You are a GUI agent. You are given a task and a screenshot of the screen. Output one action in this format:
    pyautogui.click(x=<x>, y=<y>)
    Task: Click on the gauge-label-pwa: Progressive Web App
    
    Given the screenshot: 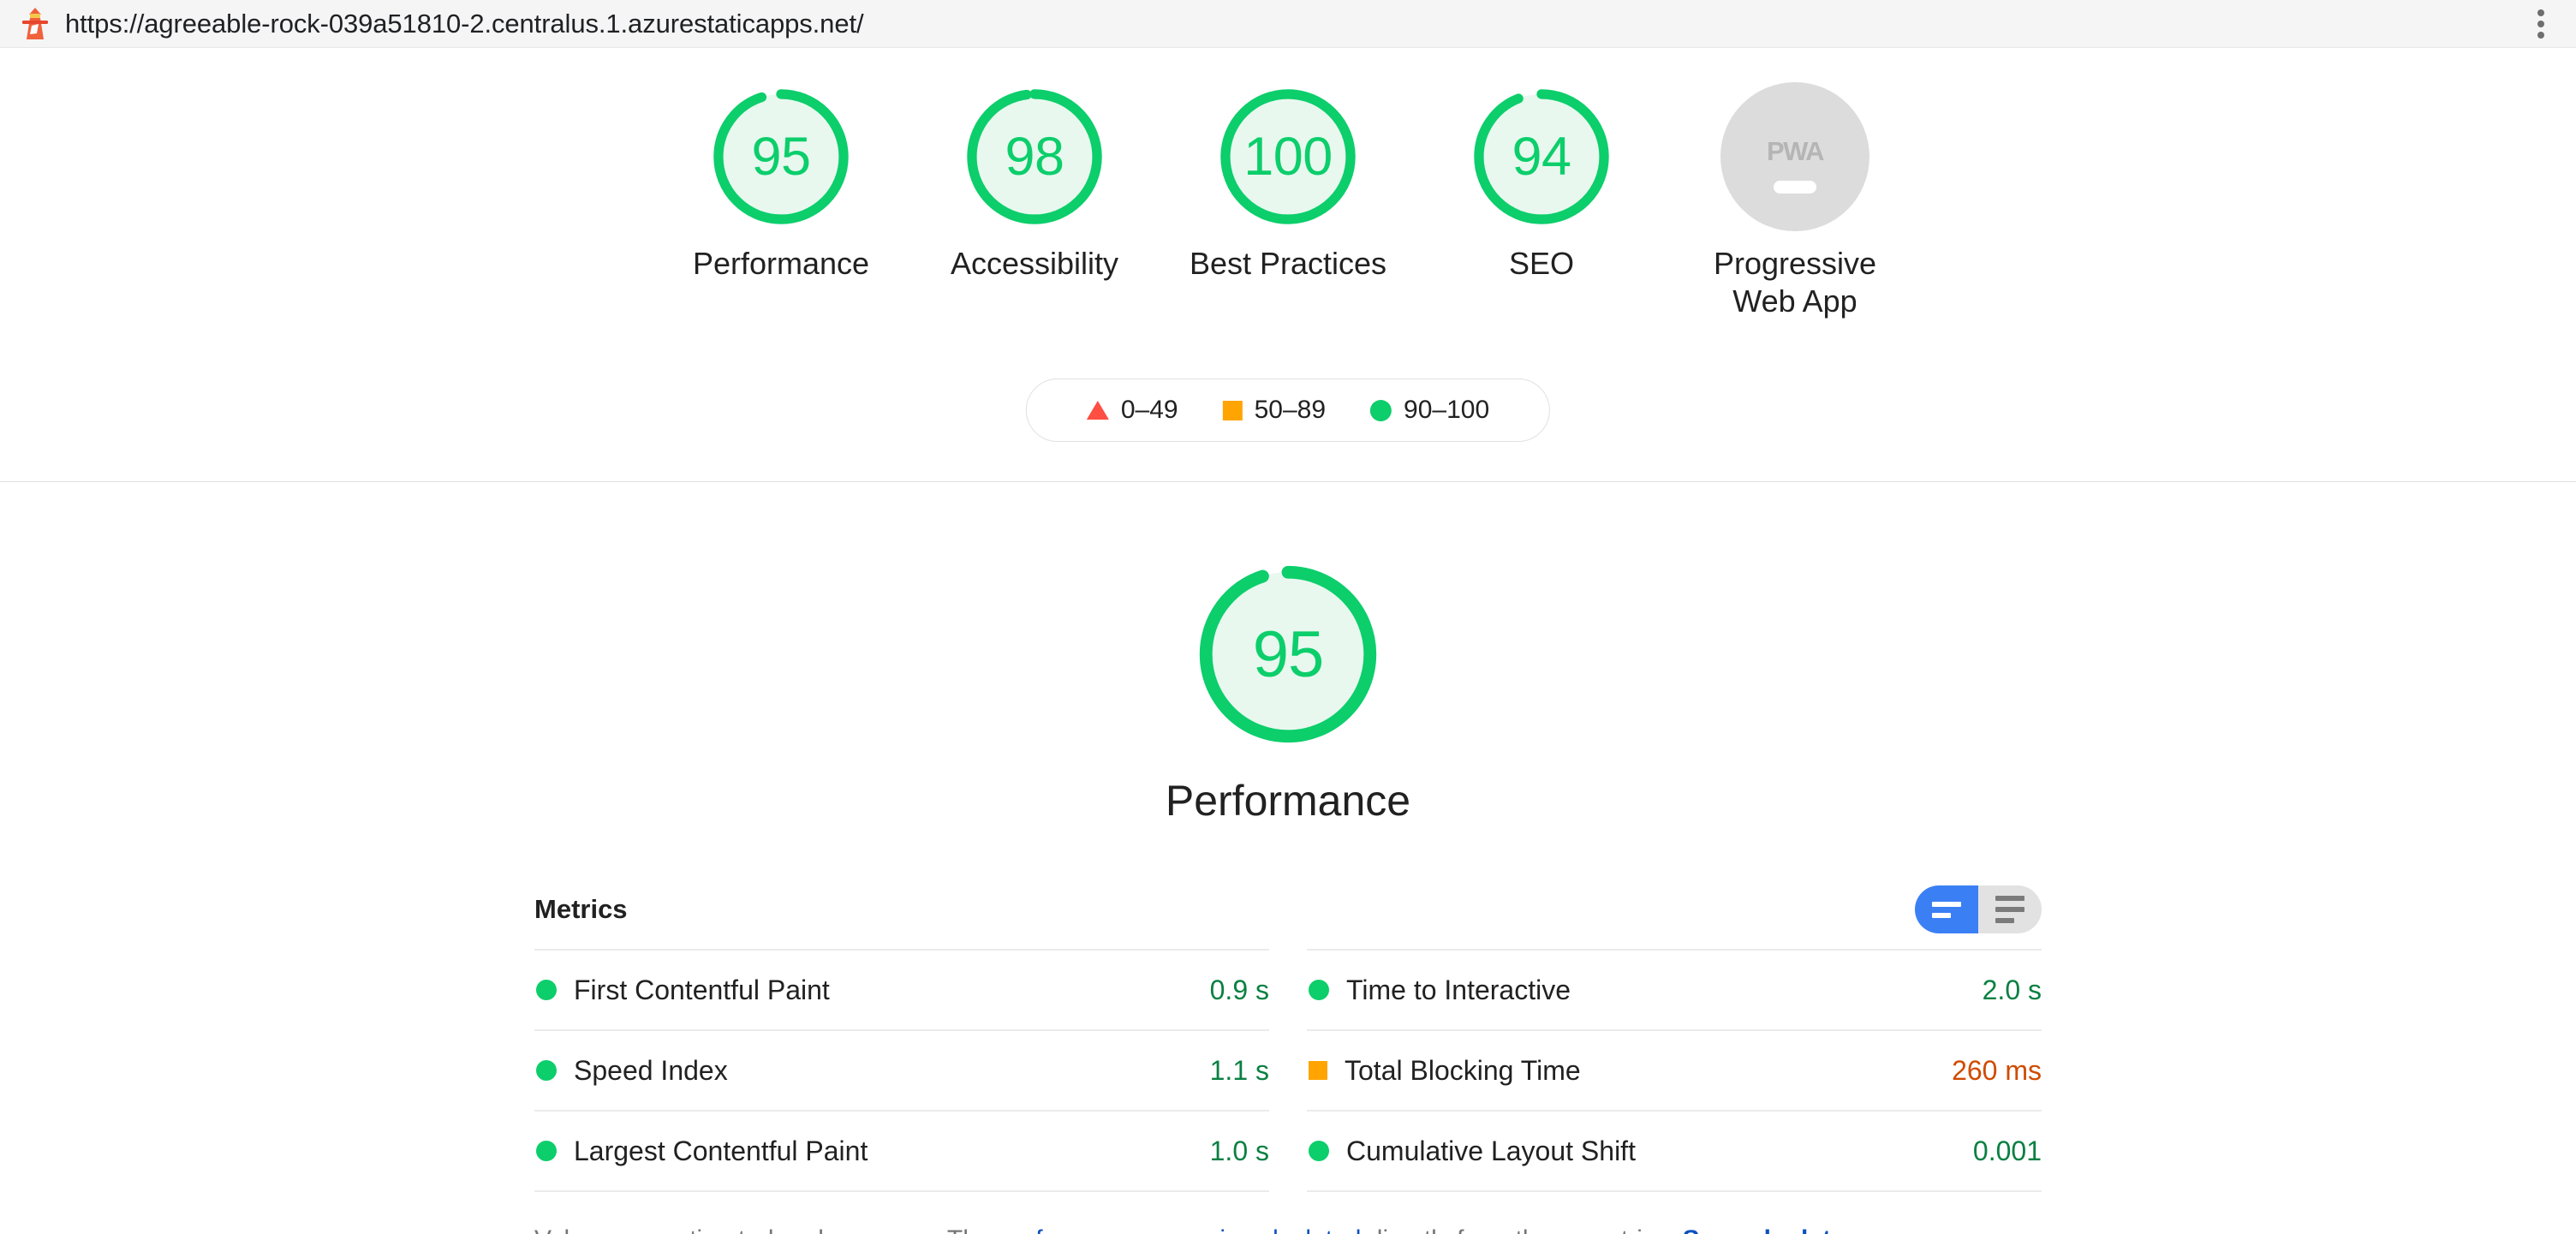 What is the action you would take?
    pyautogui.click(x=1795, y=282)
    